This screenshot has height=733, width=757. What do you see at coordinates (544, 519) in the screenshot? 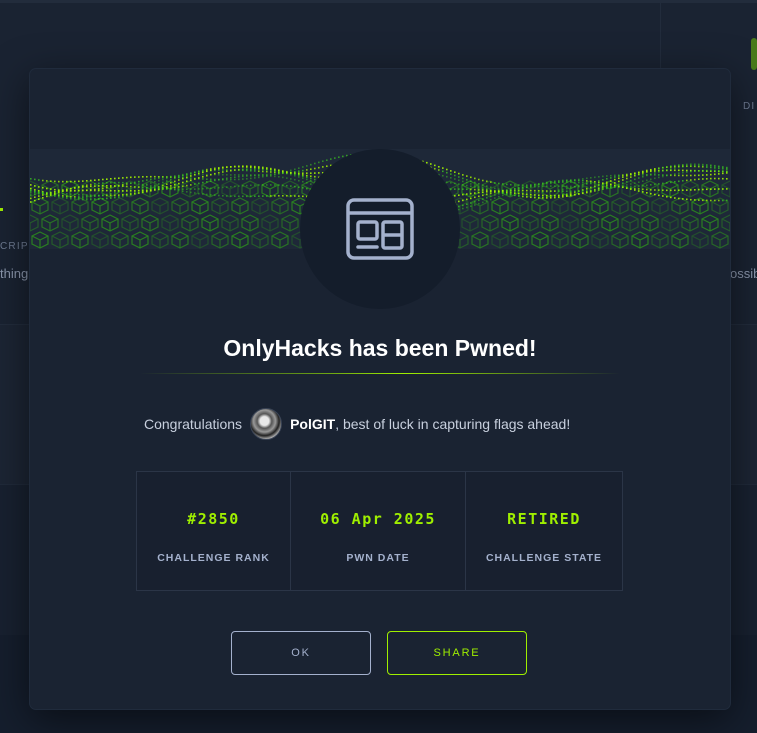
I see `stat-value: RETIRED` at bounding box center [544, 519].